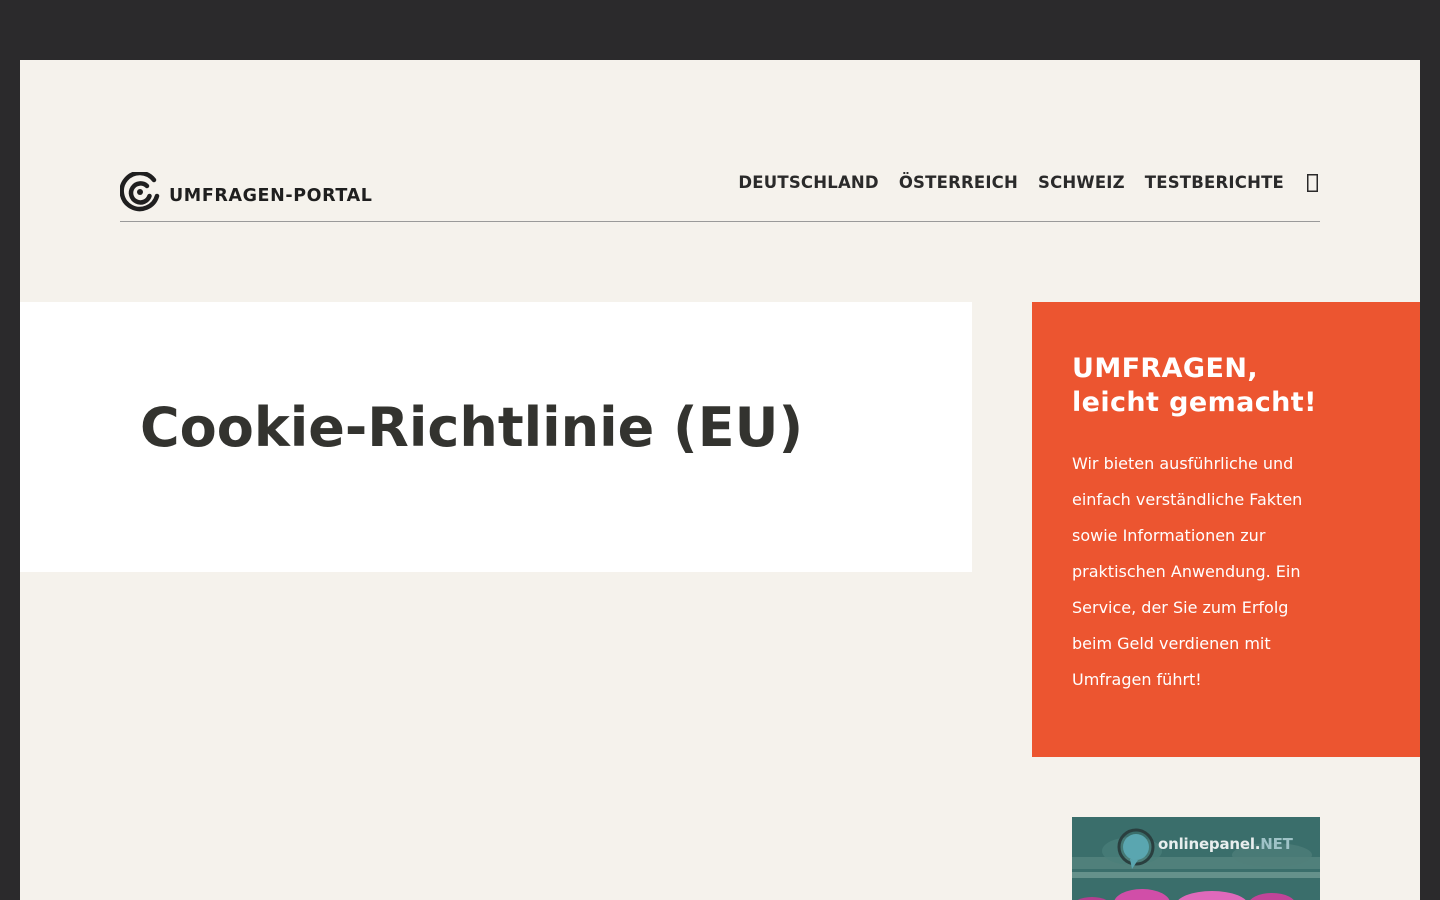  What do you see at coordinates (808, 183) in the screenshot?
I see `nav-item-deutschland: DEUTSCHLAND` at bounding box center [808, 183].